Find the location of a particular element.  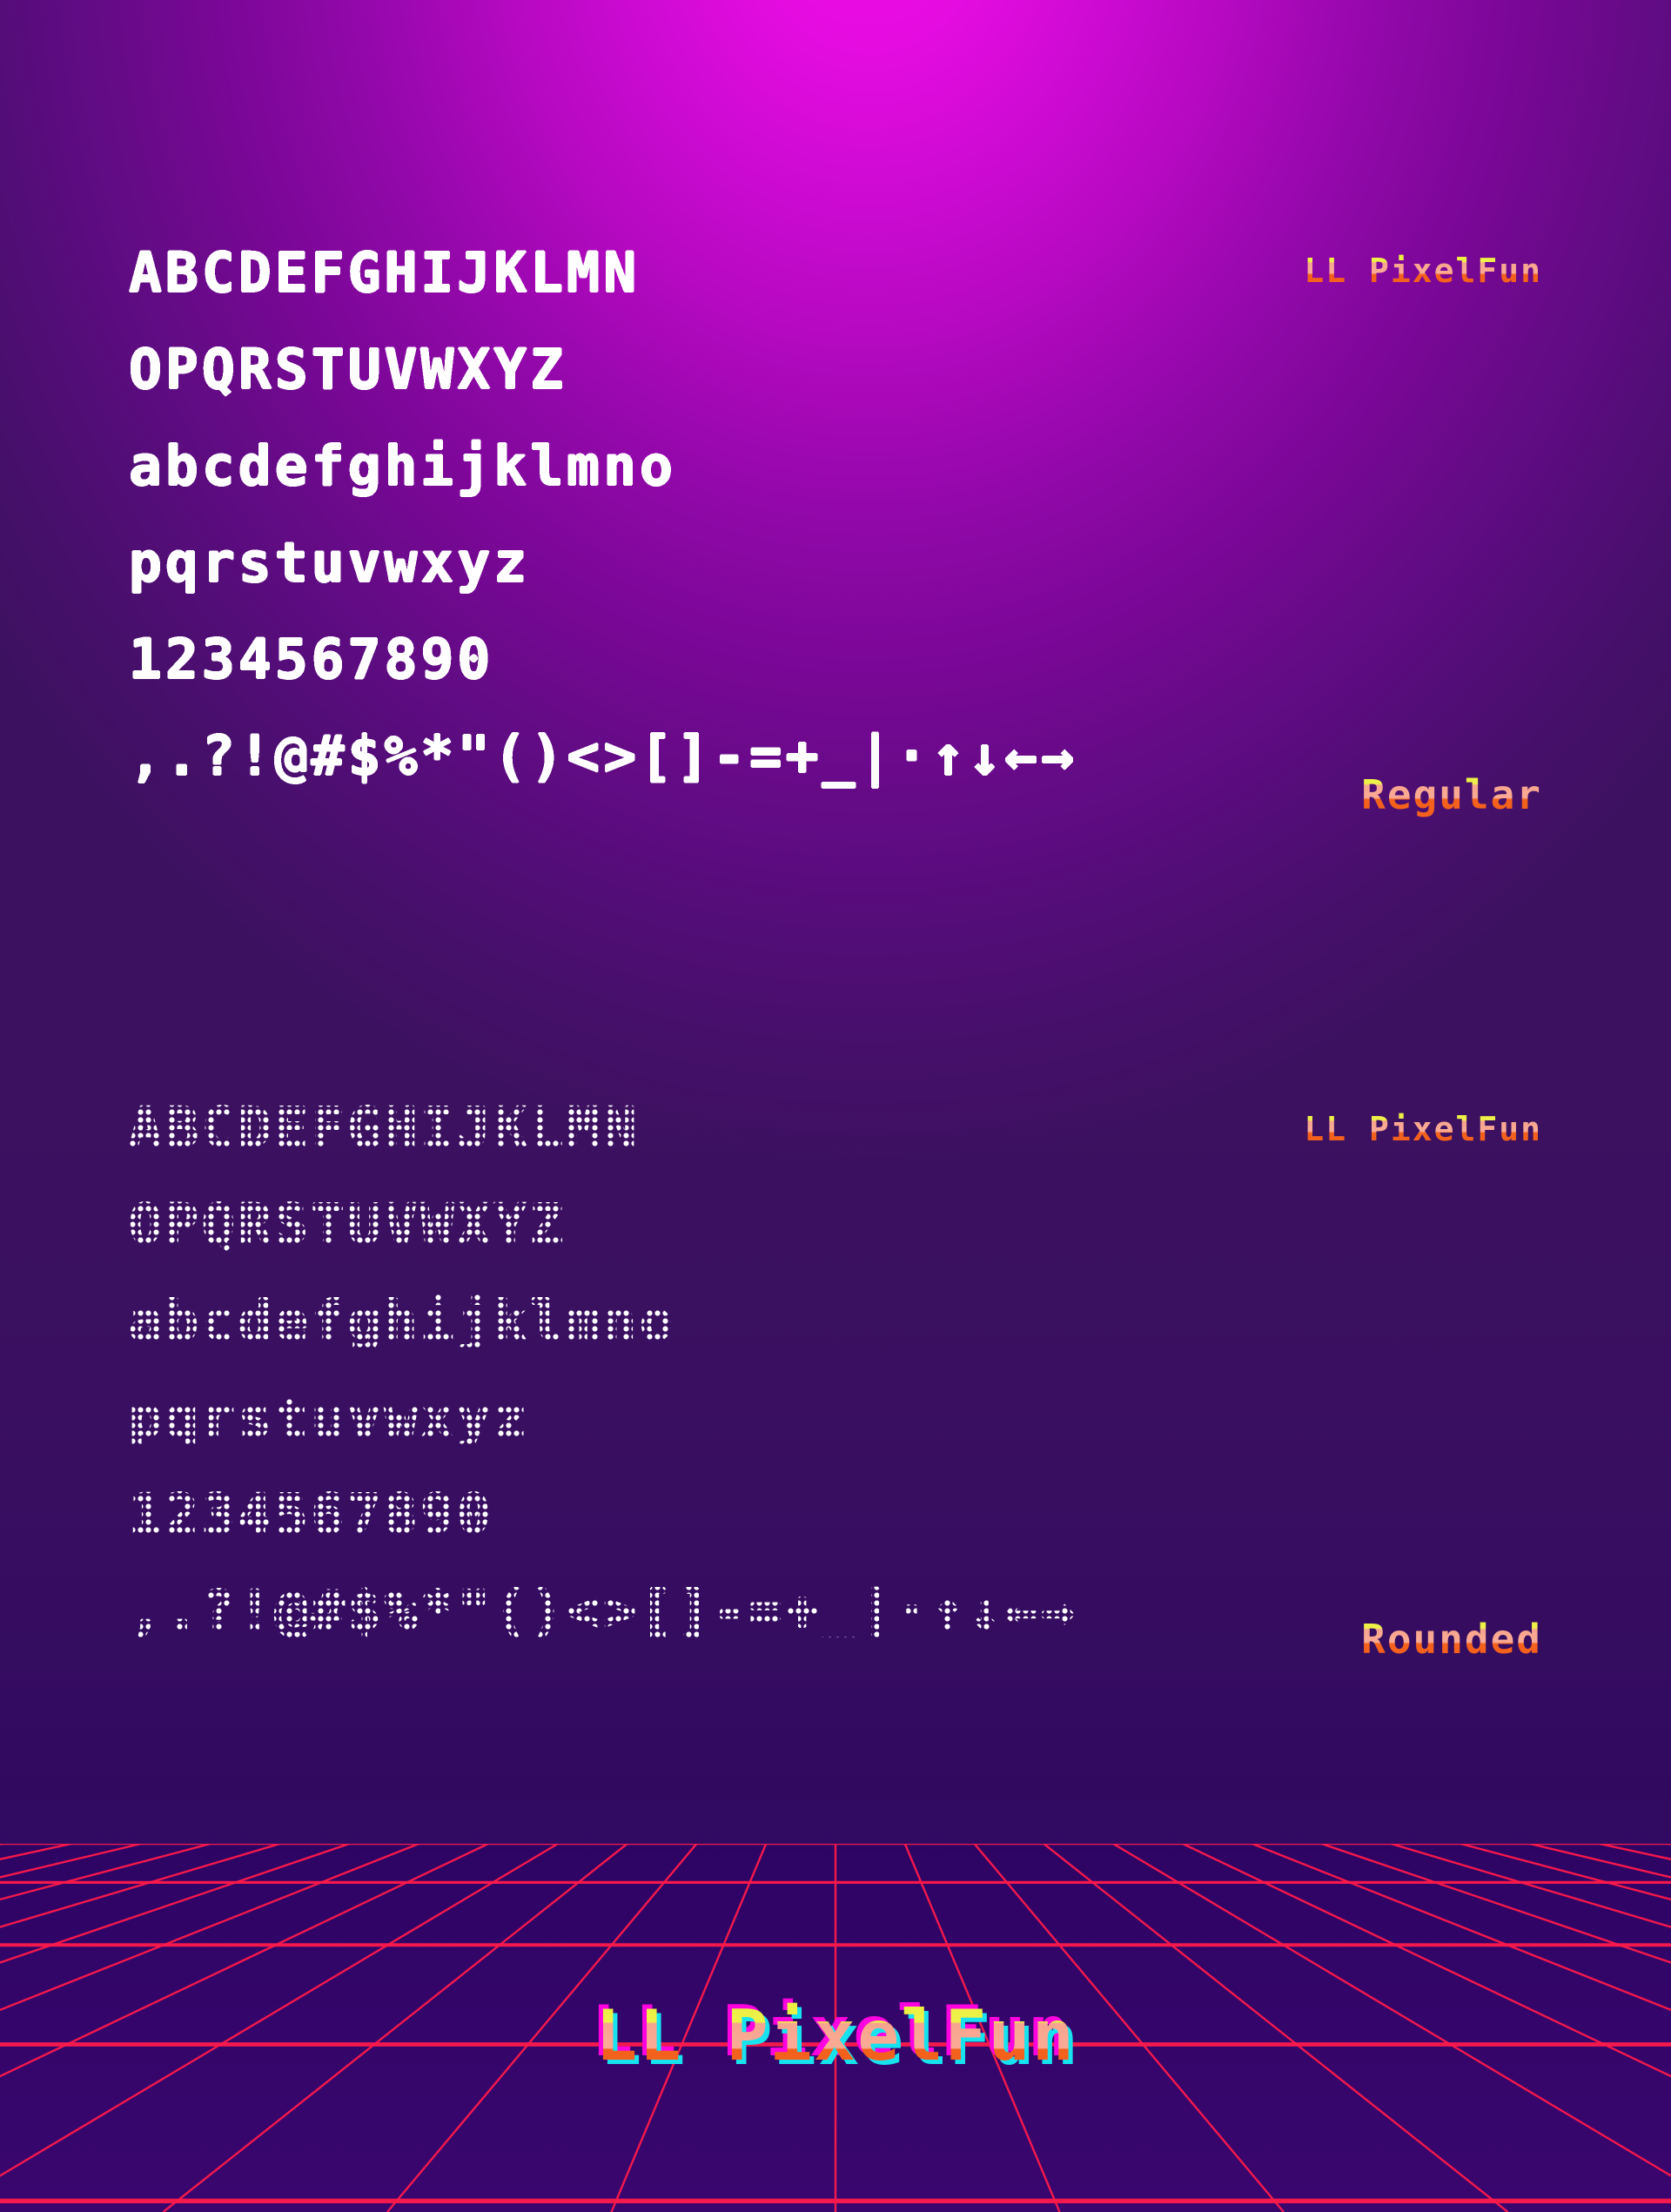

logo-chromatic-stack: LL PixelFun LL PixelFun LL PixelFun is located at coordinates (835, 2036).